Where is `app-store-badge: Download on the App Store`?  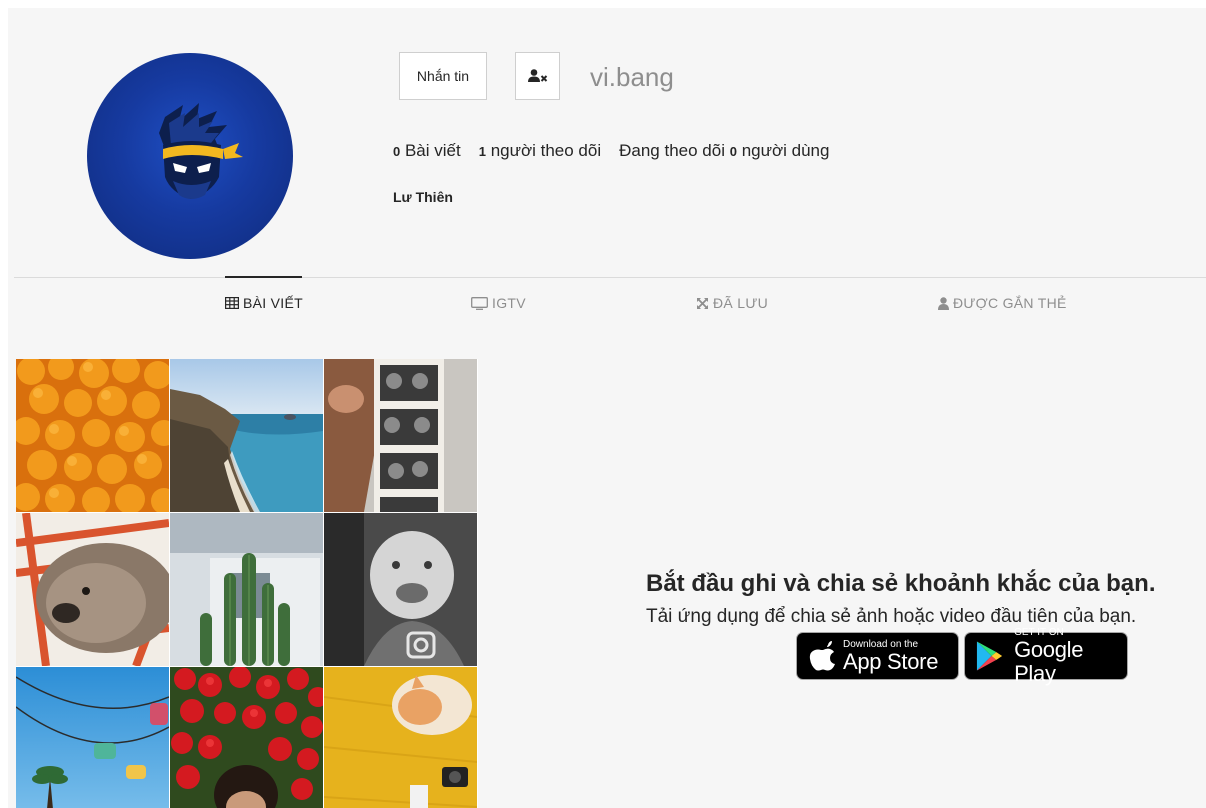
app-store-badge: Download on the App Store is located at coordinates (877, 656).